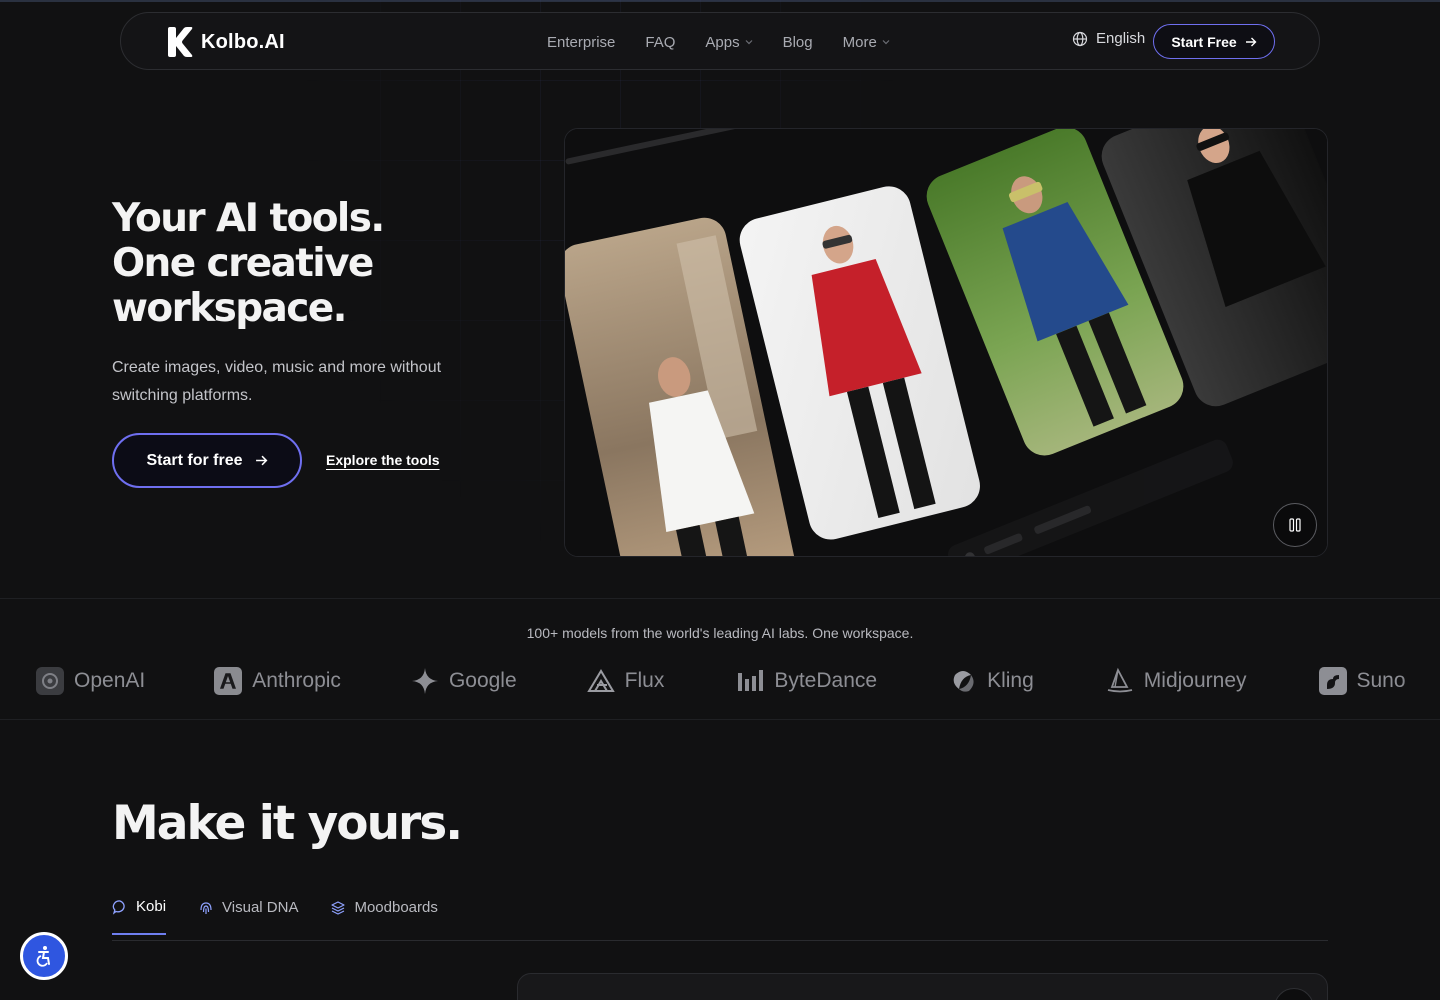 The image size is (1440, 1000). I want to click on nav-enterprise: Enterprise, so click(581, 42).